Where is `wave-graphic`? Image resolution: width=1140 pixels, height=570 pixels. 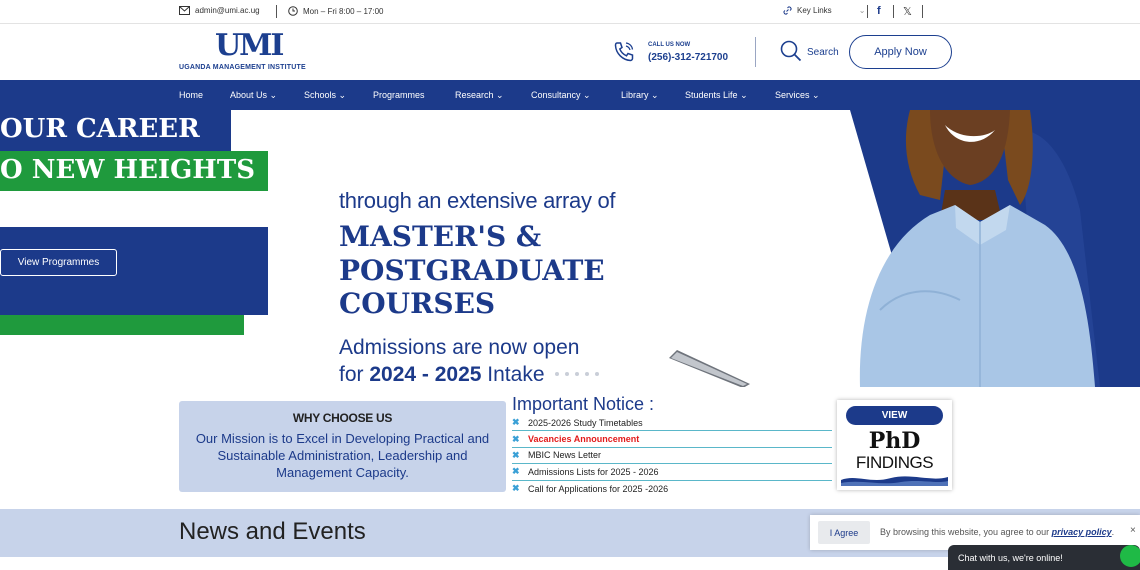 wave-graphic is located at coordinates (894, 481).